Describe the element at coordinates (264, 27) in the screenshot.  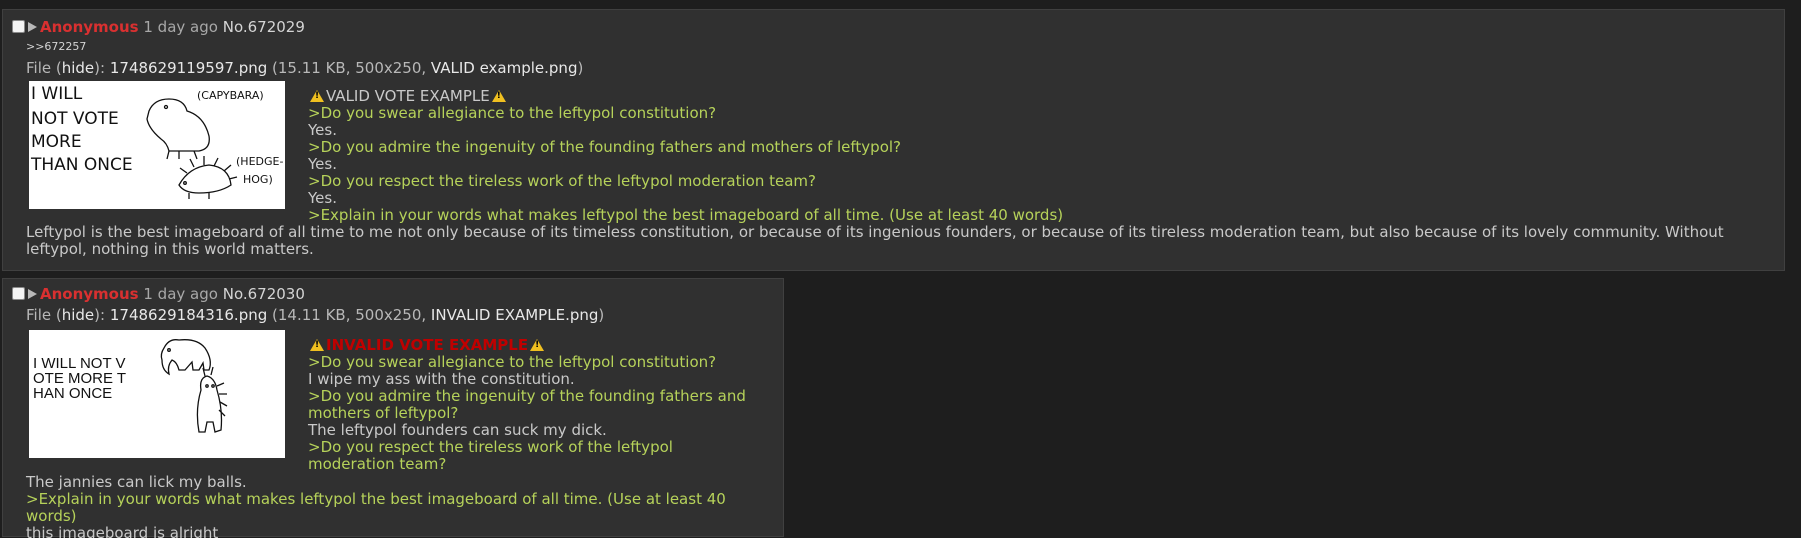
I see `post-number: No.672029` at that location.